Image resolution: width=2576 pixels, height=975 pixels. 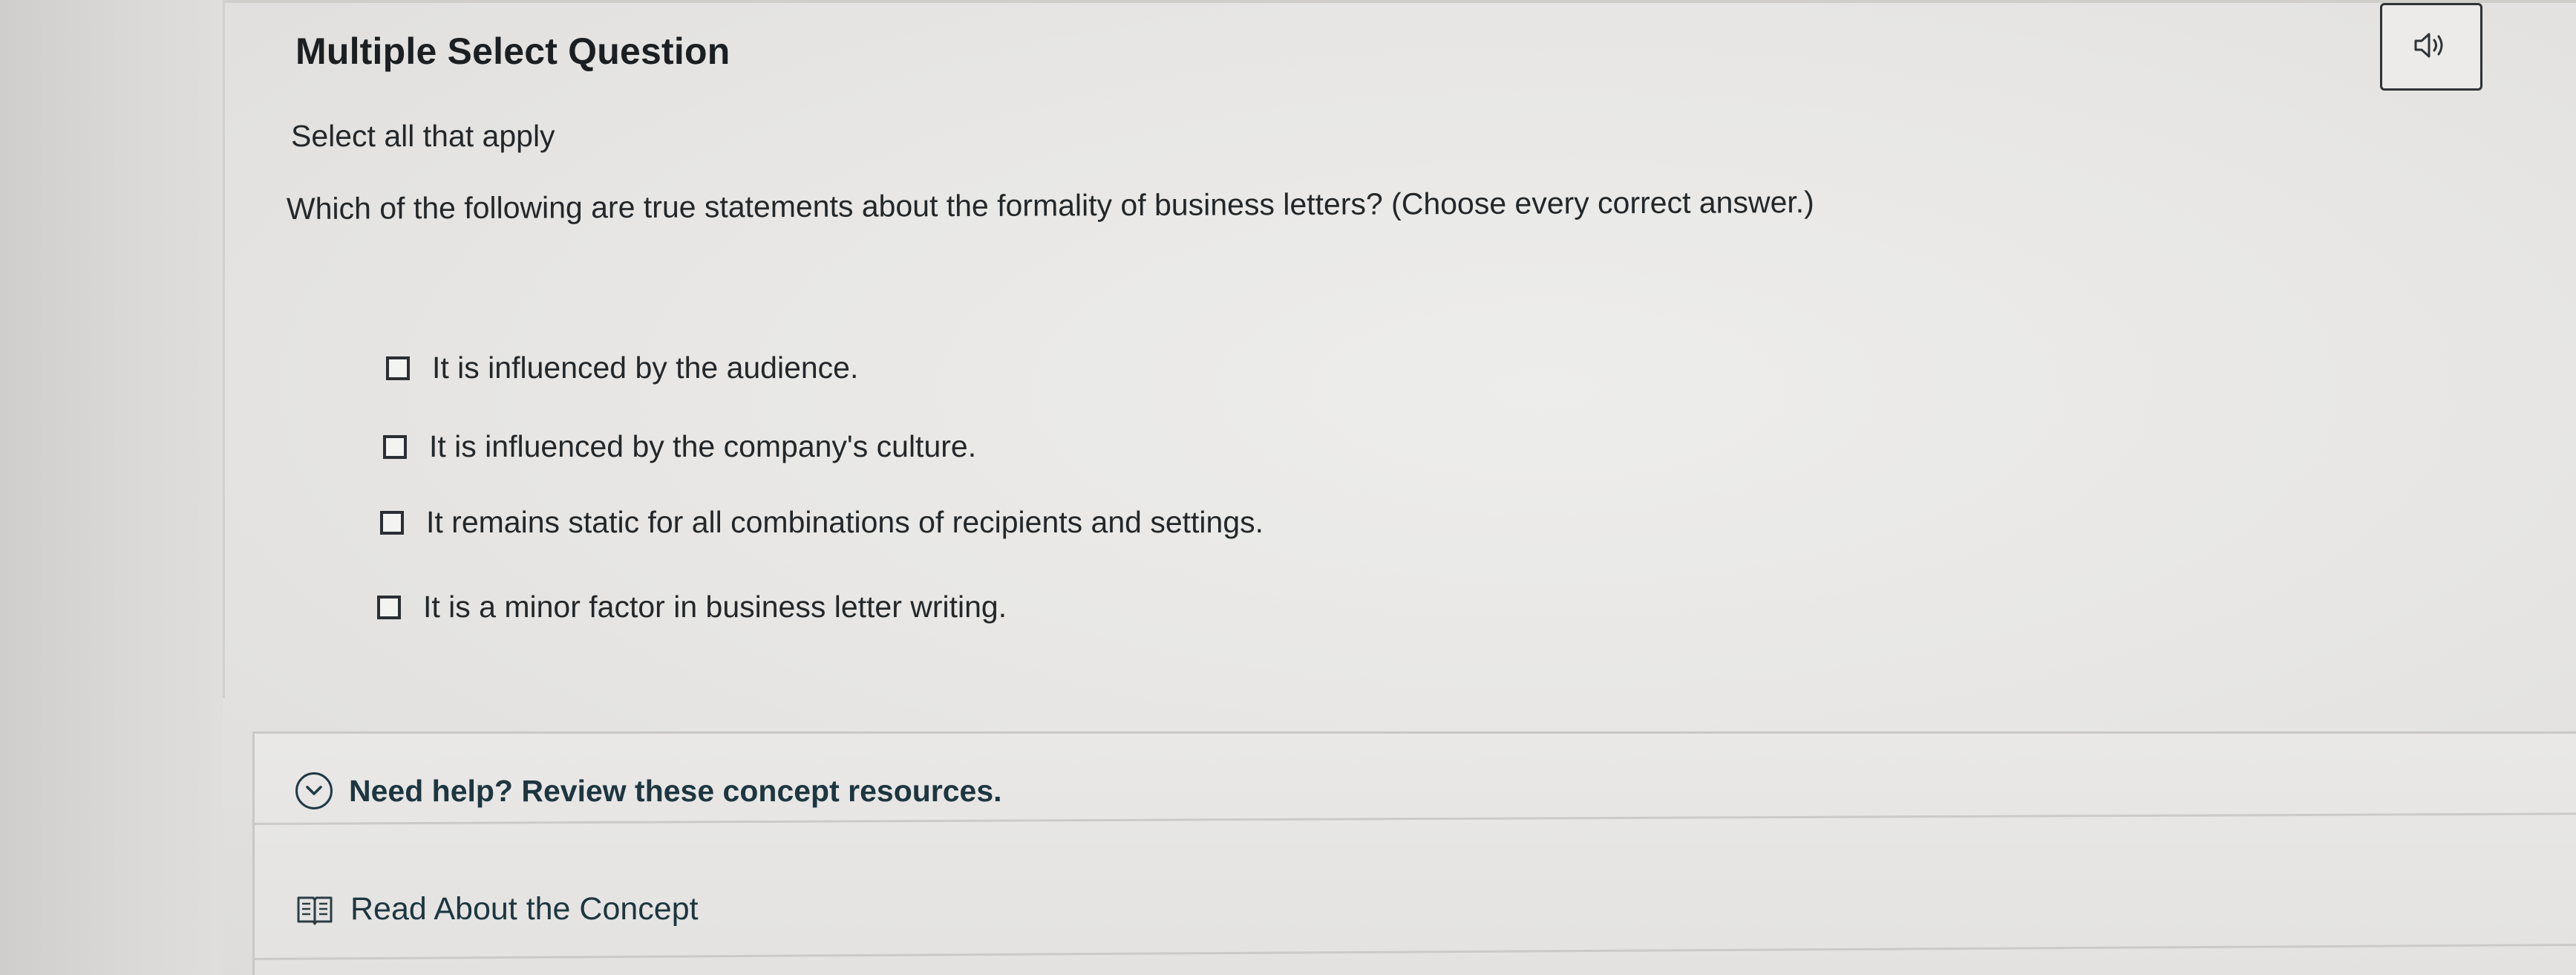 I want to click on book-icon, so click(x=314, y=909).